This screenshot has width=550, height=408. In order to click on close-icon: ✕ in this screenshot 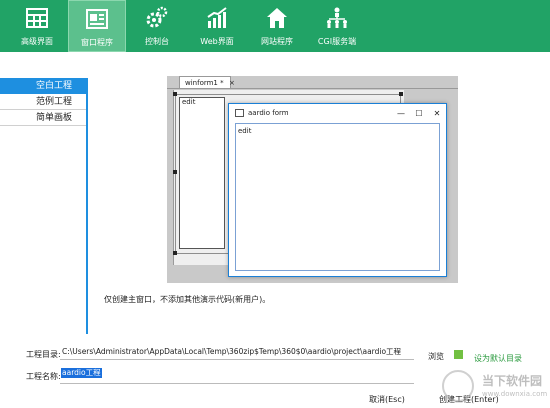, I will do `click(437, 113)`.